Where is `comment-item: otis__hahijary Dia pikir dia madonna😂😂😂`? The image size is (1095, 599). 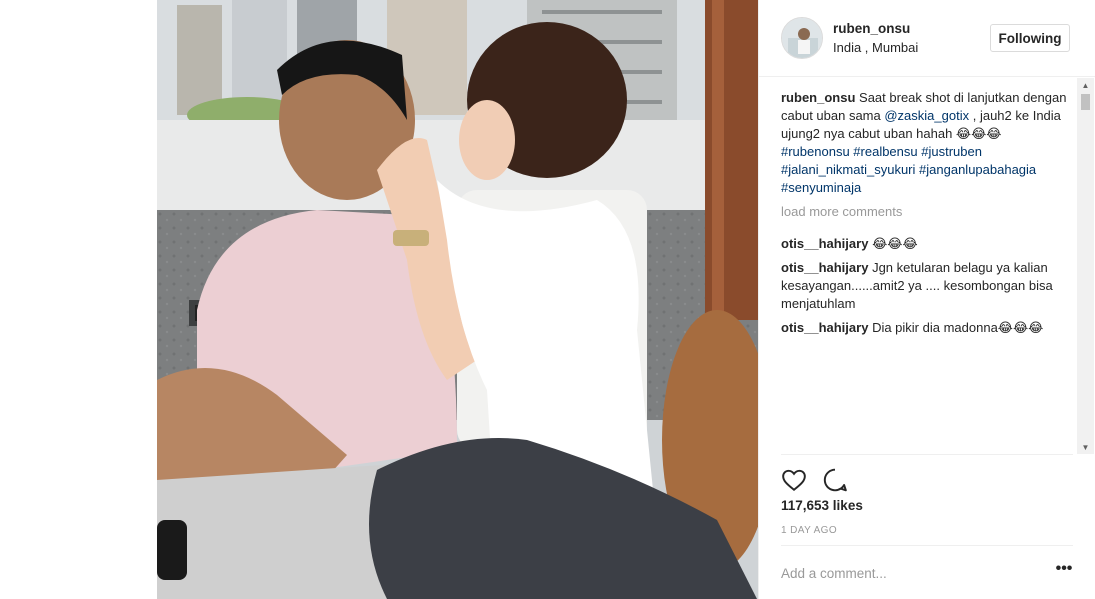 comment-item: otis__hahijary Dia pikir dia madonna😂😂😂 is located at coordinates (927, 328).